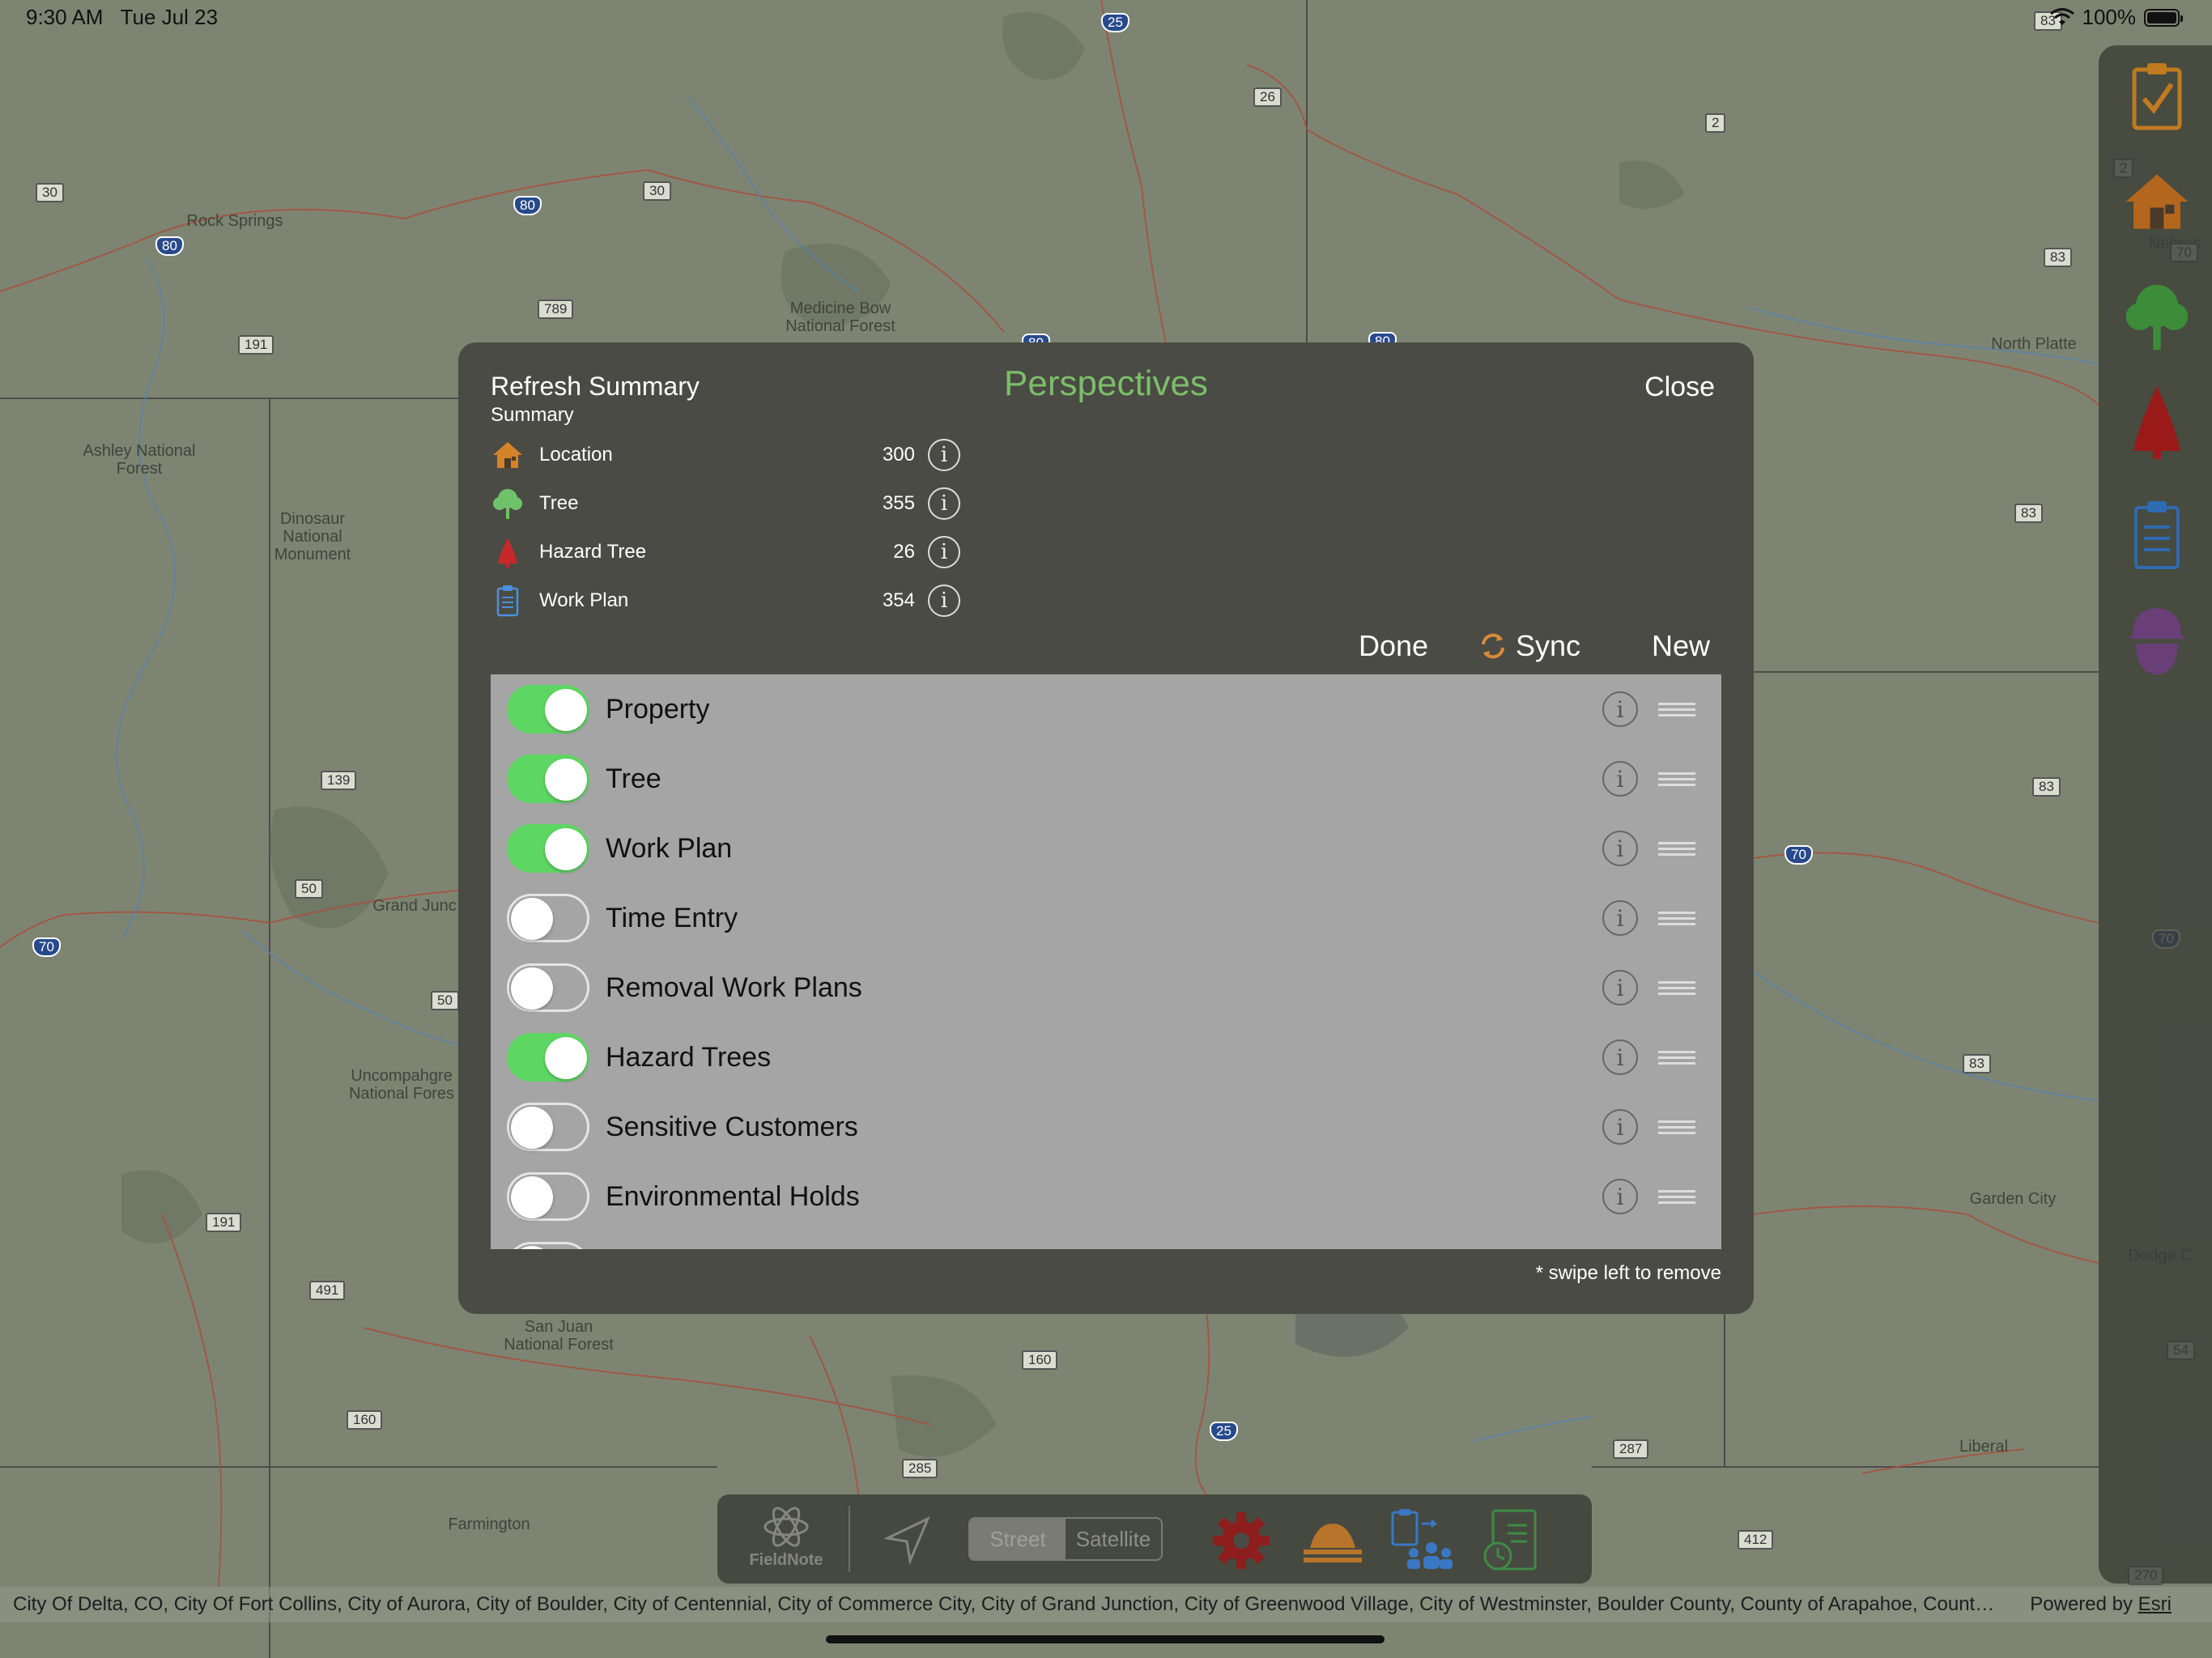 This screenshot has height=1658, width=2212. Describe the element at coordinates (1798, 855) in the screenshot. I see `route-shield: 70` at that location.